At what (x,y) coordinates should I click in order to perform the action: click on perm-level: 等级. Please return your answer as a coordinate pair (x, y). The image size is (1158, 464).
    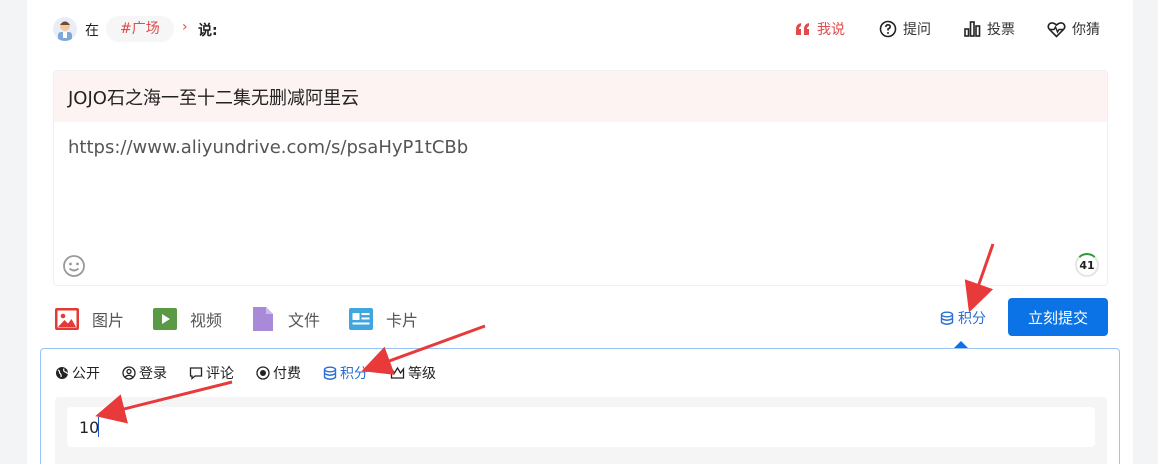
    Looking at the image, I should click on (413, 373).